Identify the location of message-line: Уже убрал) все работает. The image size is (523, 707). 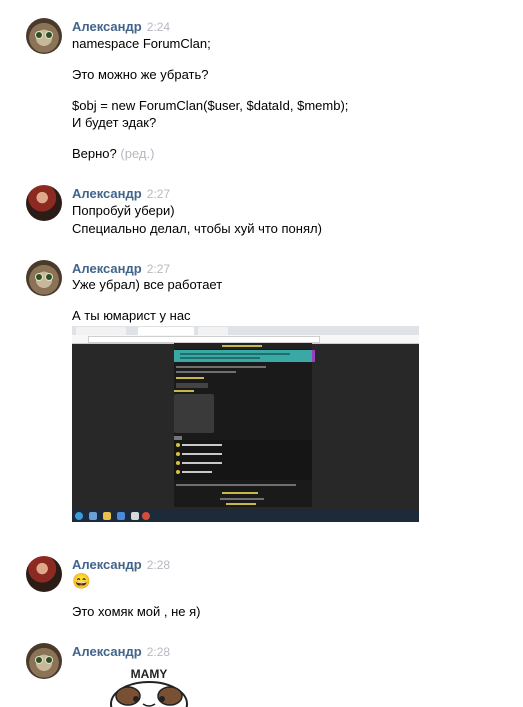
(147, 284).